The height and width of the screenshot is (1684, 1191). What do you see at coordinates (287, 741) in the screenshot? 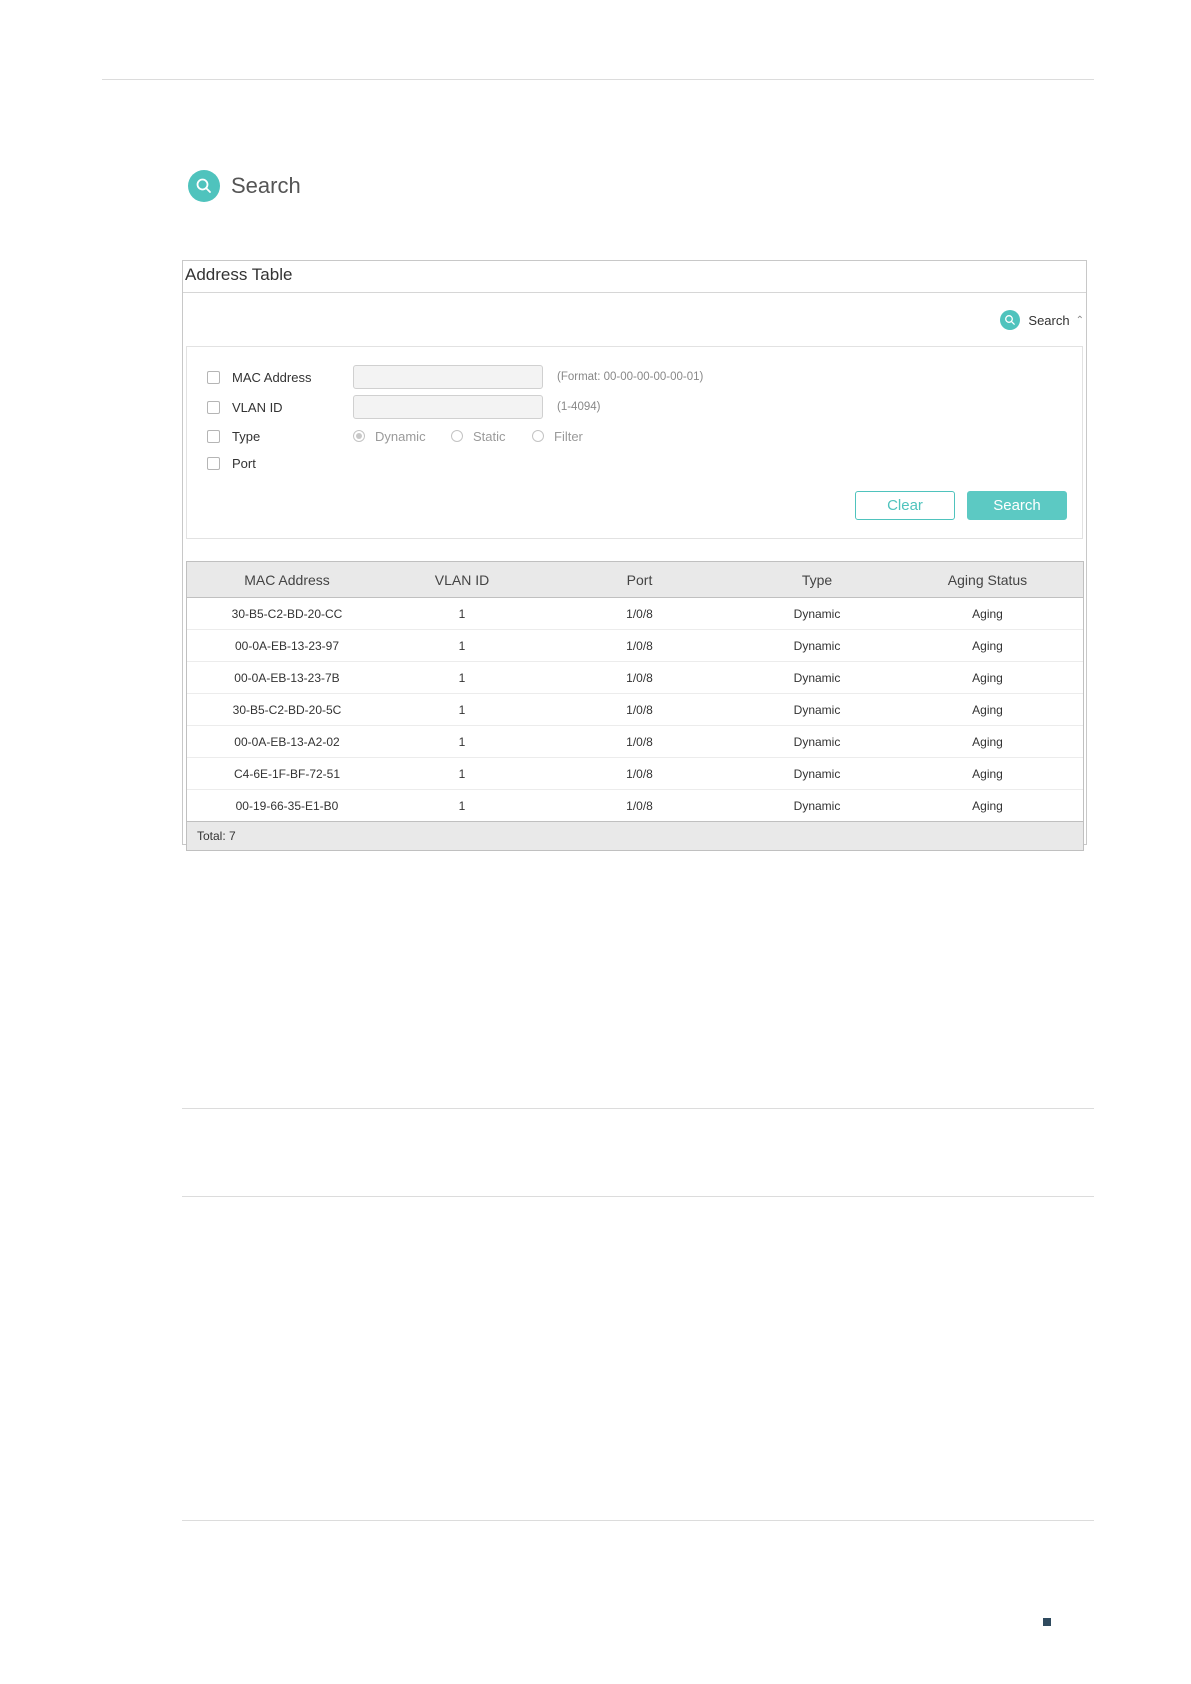
I see `cell-mac: 00-0A-EB-13-A2-02` at bounding box center [287, 741].